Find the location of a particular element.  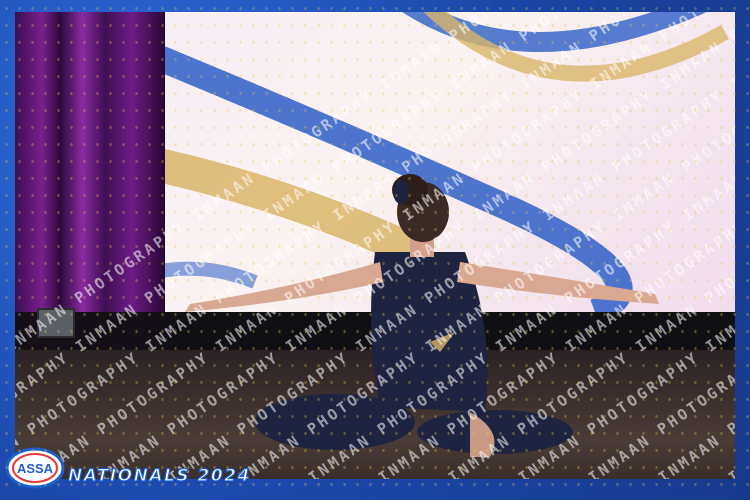

svg-text: ASSA is located at coordinates (35, 468).